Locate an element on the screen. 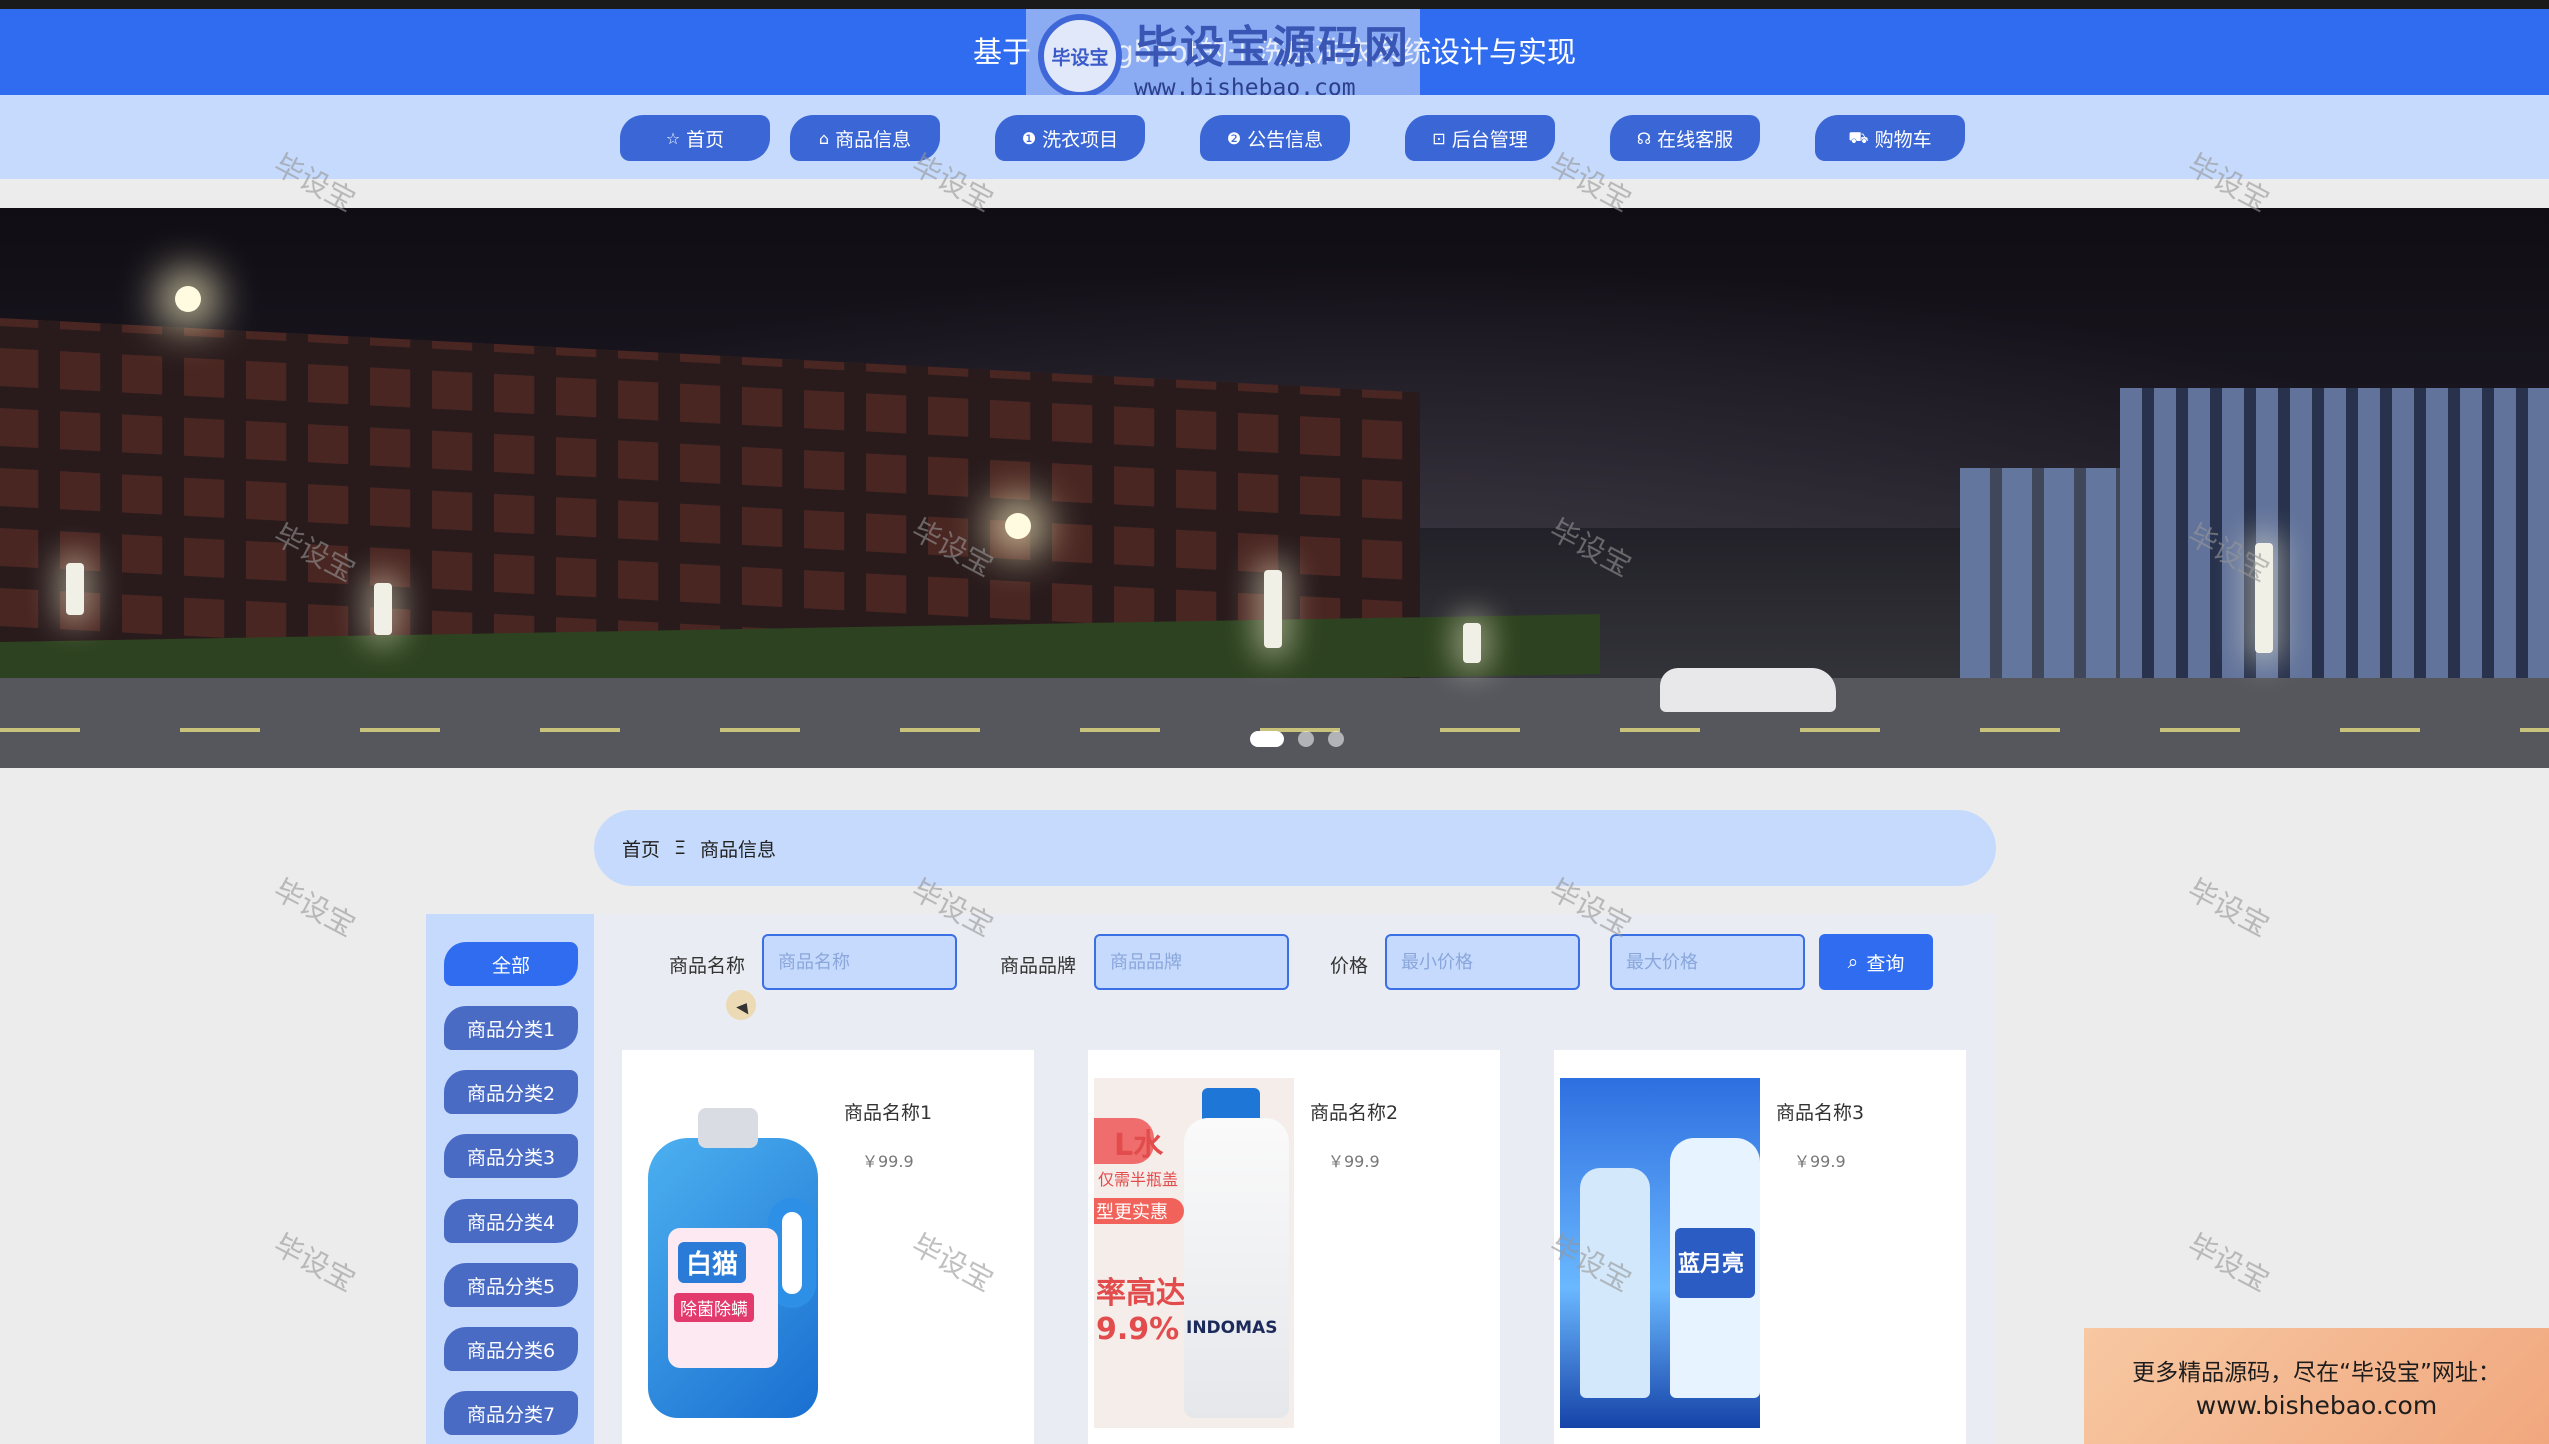  nav-label: 在线客服 is located at coordinates (1695, 139).